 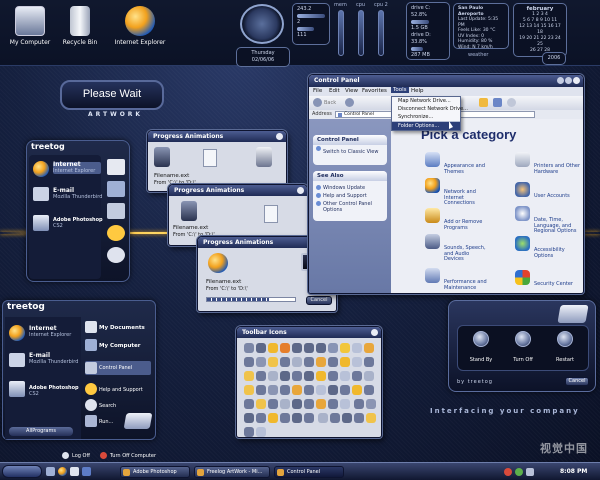 What do you see at coordinates (455, 163) in the screenshot?
I see `category-appearance: Appearance and Themes` at bounding box center [455, 163].